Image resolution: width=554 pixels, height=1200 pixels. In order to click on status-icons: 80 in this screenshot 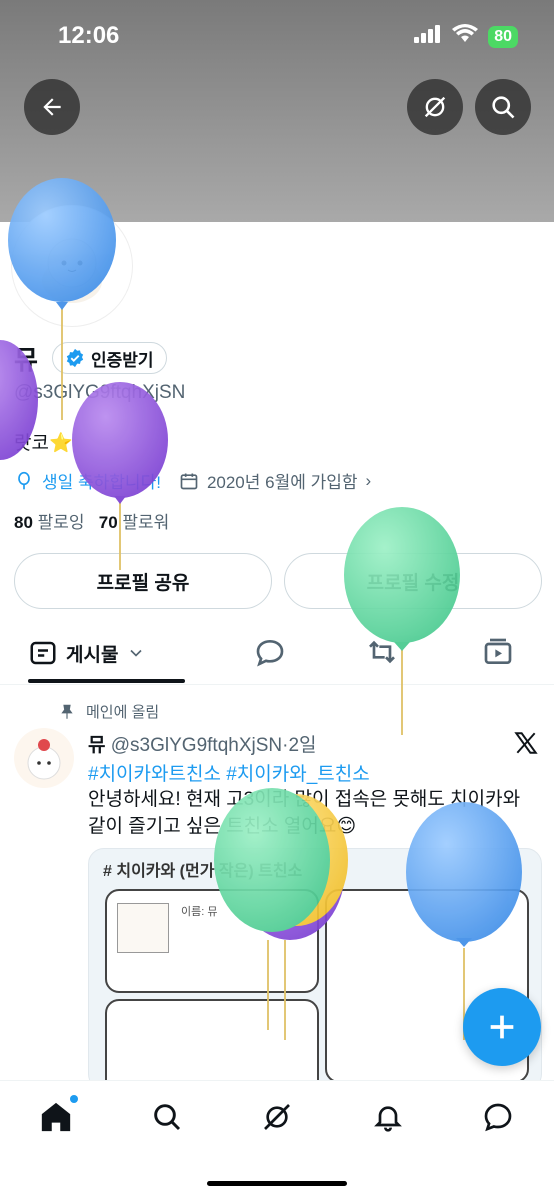, I will do `click(466, 36)`.